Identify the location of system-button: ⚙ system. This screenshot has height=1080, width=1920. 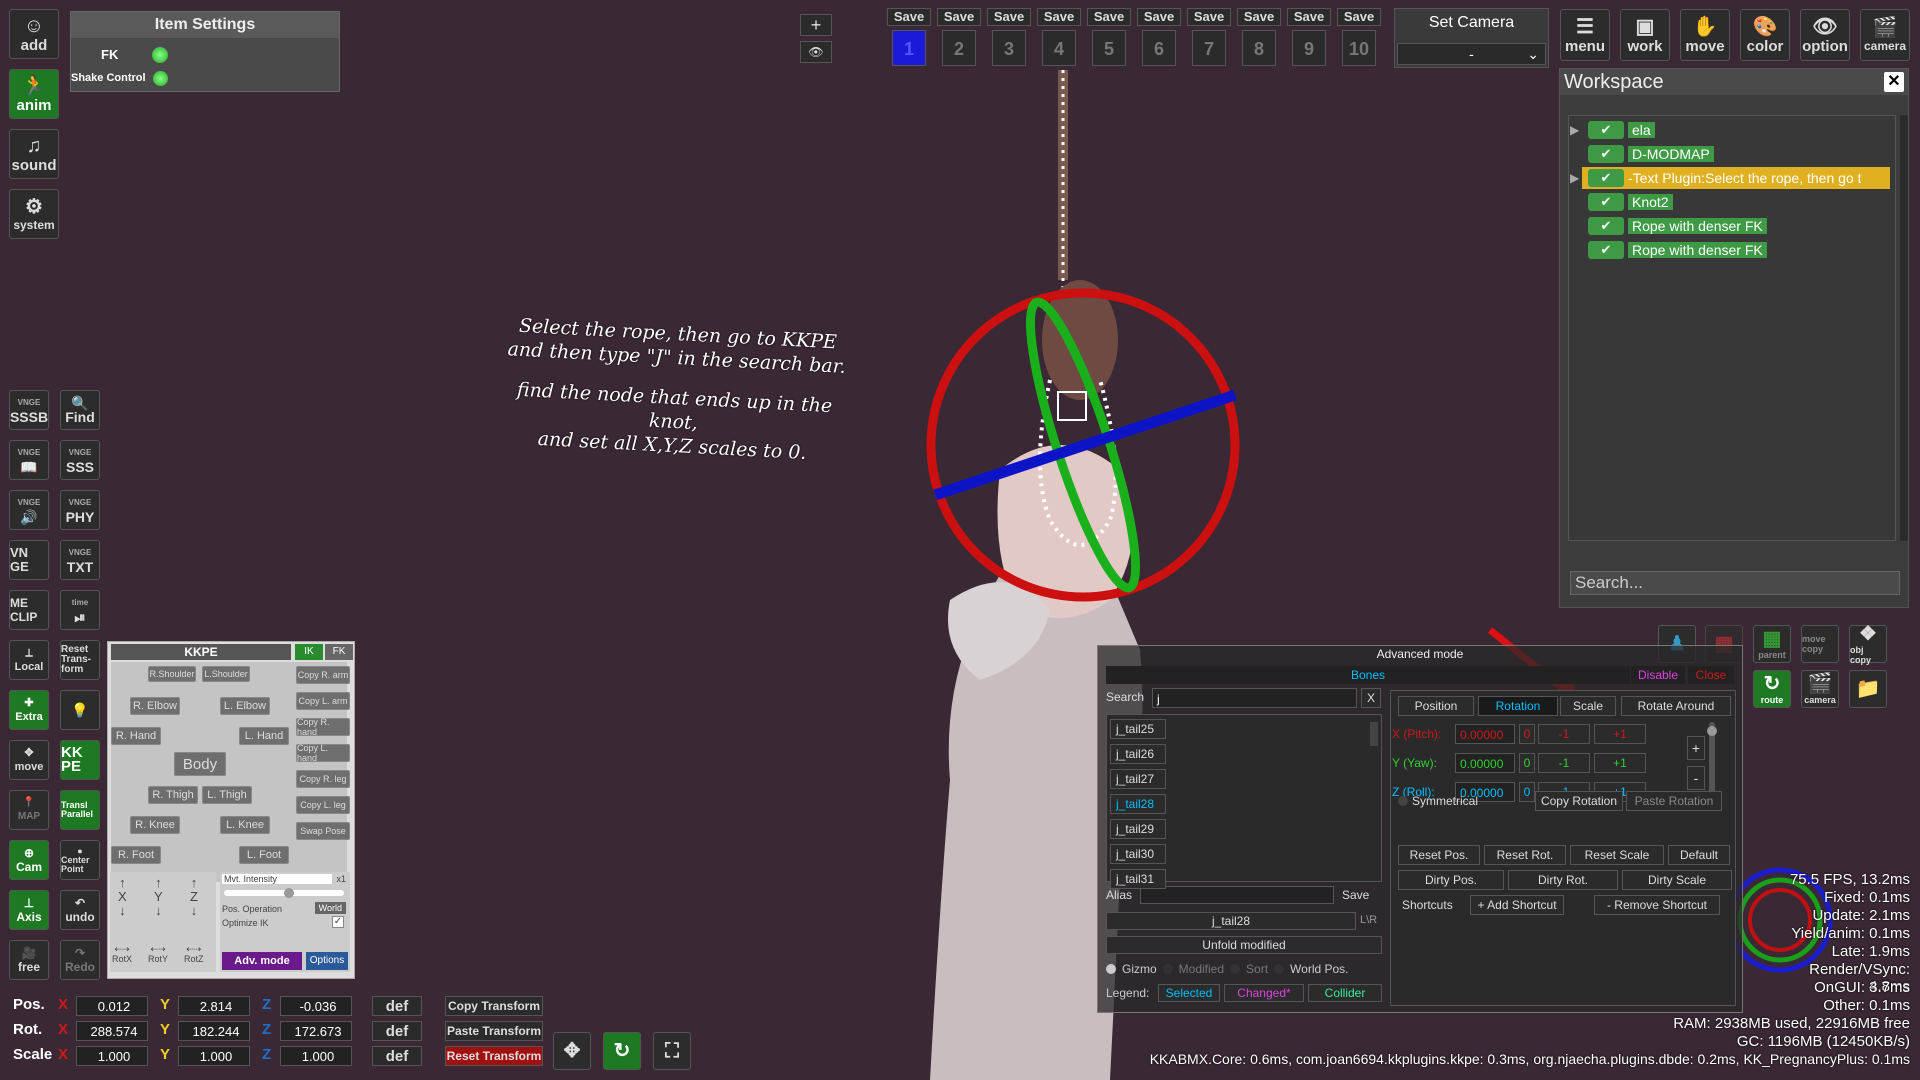
(34, 214).